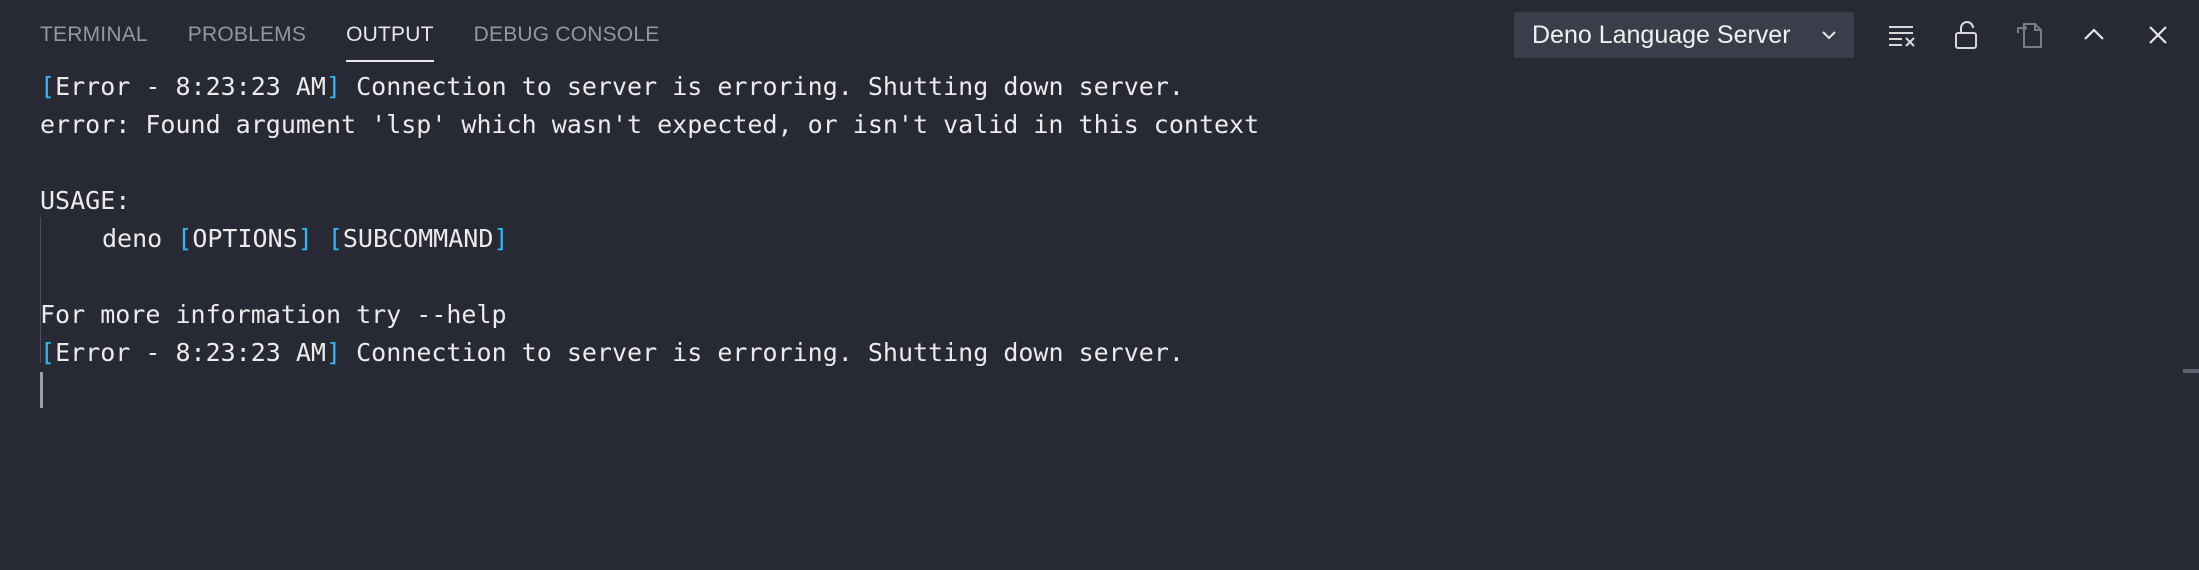 The image size is (2199, 570). Describe the element at coordinates (40, 290) in the screenshot. I see `indent-guide` at that location.